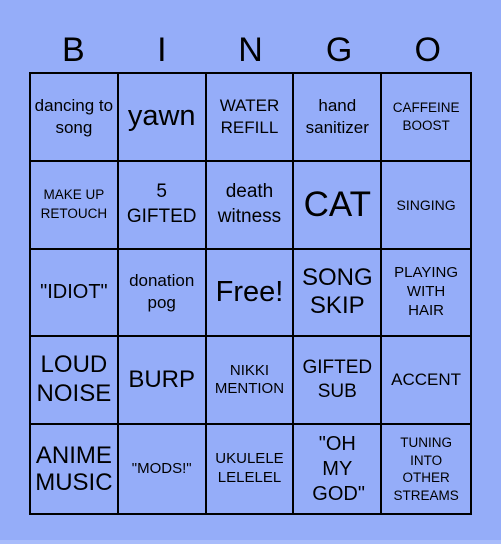 Image resolution: width=501 pixels, height=544 pixels. I want to click on bingo-cell: BURP, so click(162, 381).